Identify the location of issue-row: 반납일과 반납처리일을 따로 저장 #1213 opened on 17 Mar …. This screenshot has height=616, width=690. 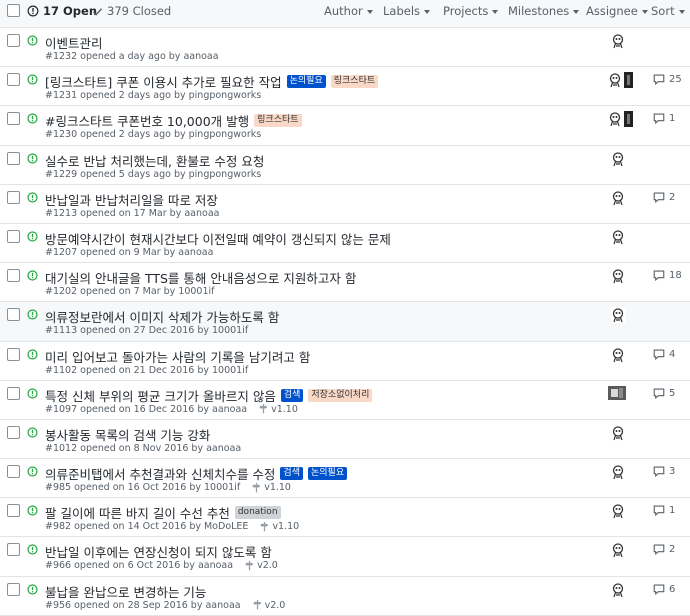
(345, 204).